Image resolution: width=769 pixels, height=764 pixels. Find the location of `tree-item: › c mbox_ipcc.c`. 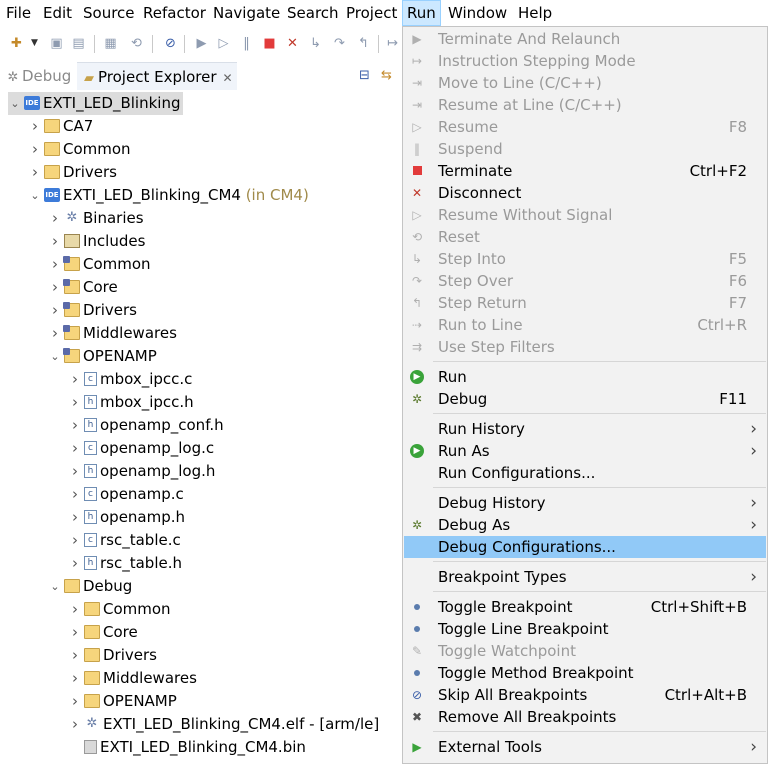

tree-item: › c mbox_ipcc.c is located at coordinates (130, 379).